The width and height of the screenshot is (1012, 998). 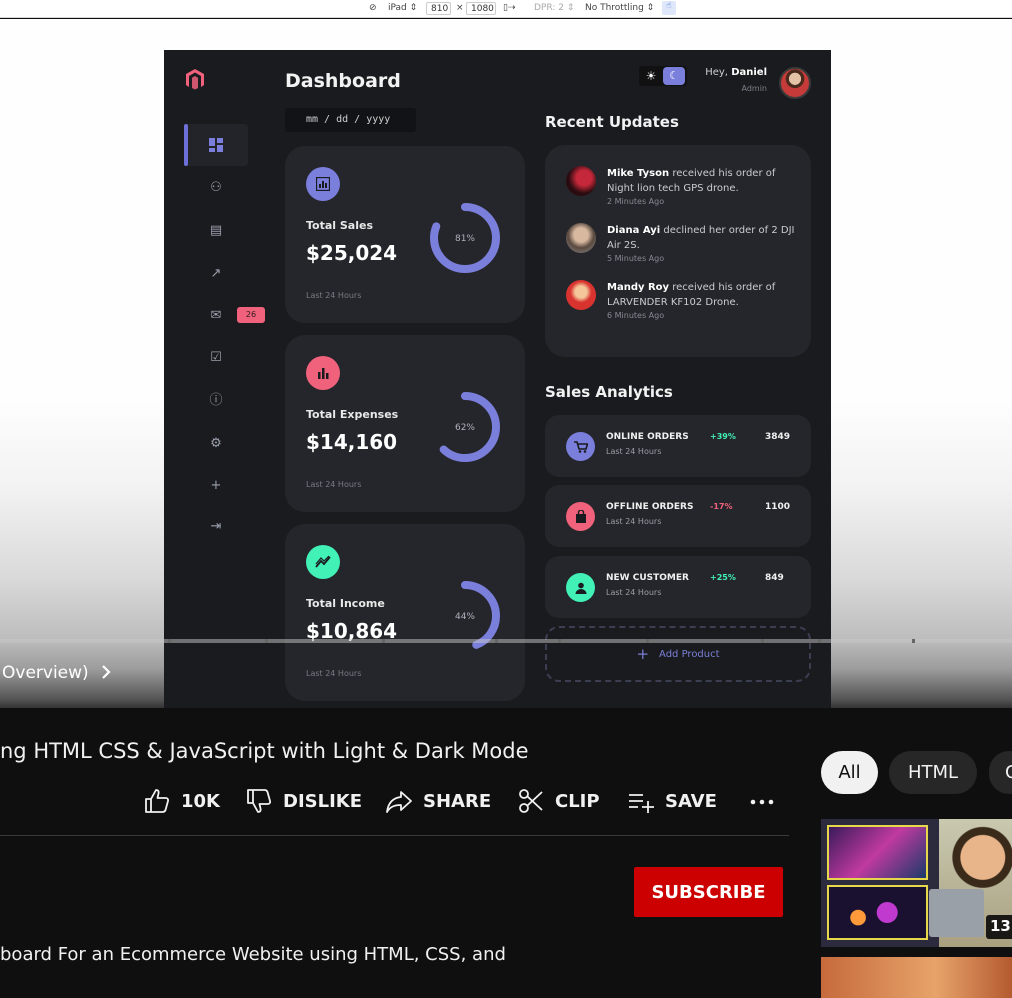 What do you see at coordinates (343, 81) in the screenshot?
I see `dashboard-title: Dashboard` at bounding box center [343, 81].